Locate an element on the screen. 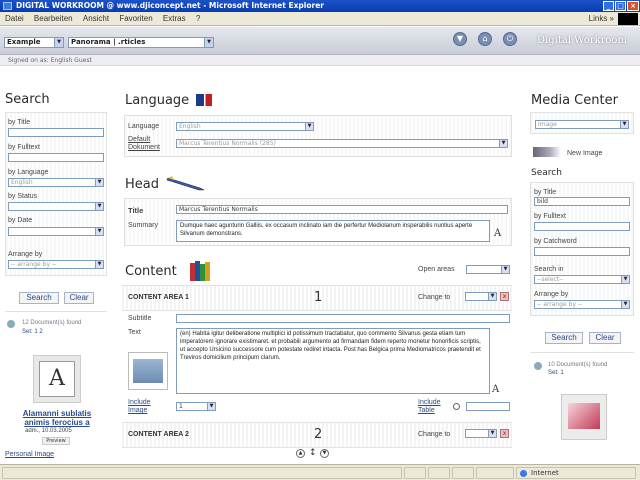 The height and width of the screenshot is (480, 640). by-title-label: by Title is located at coordinates (19, 122).